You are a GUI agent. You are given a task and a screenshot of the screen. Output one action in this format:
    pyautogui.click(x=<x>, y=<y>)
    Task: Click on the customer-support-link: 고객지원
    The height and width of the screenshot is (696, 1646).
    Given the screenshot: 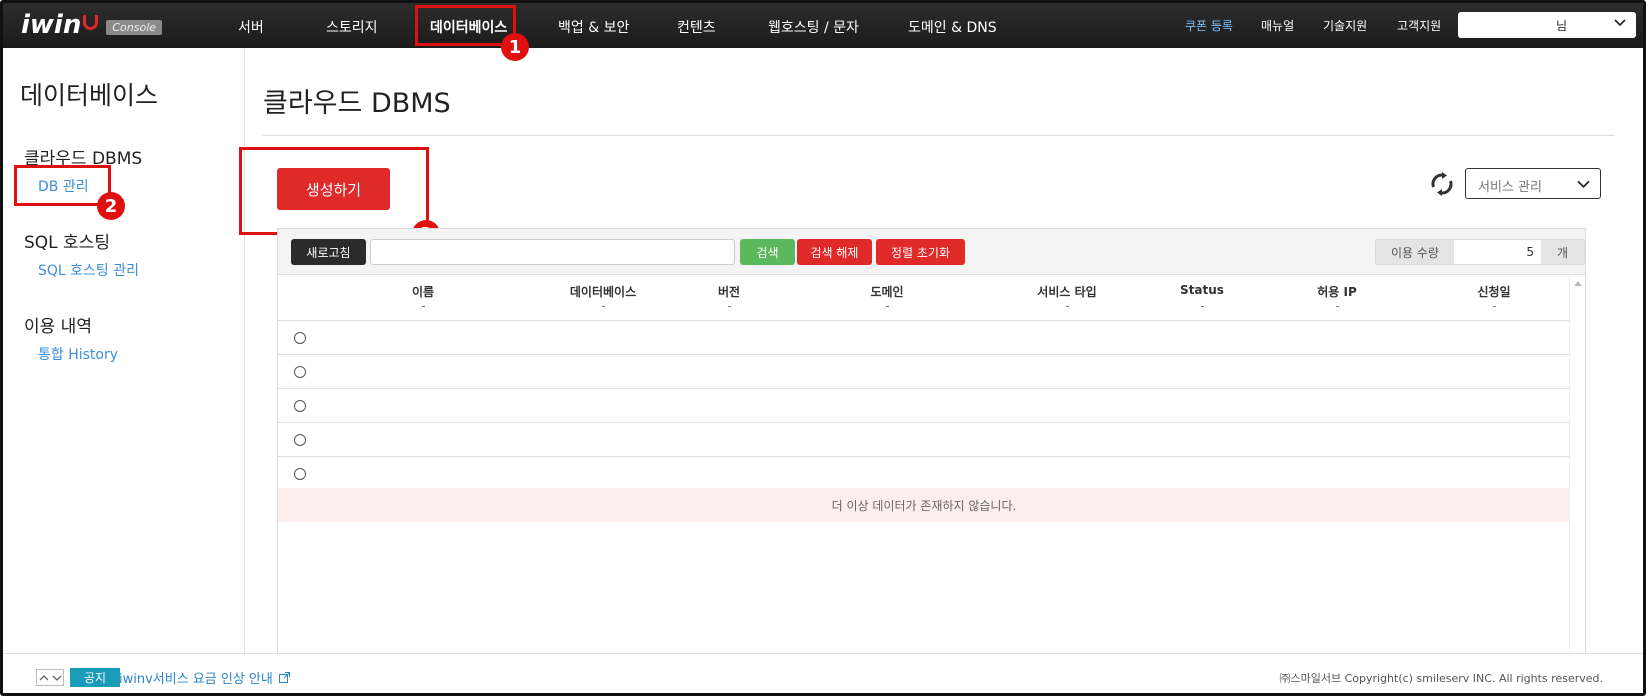 What is the action you would take?
    pyautogui.click(x=1419, y=25)
    